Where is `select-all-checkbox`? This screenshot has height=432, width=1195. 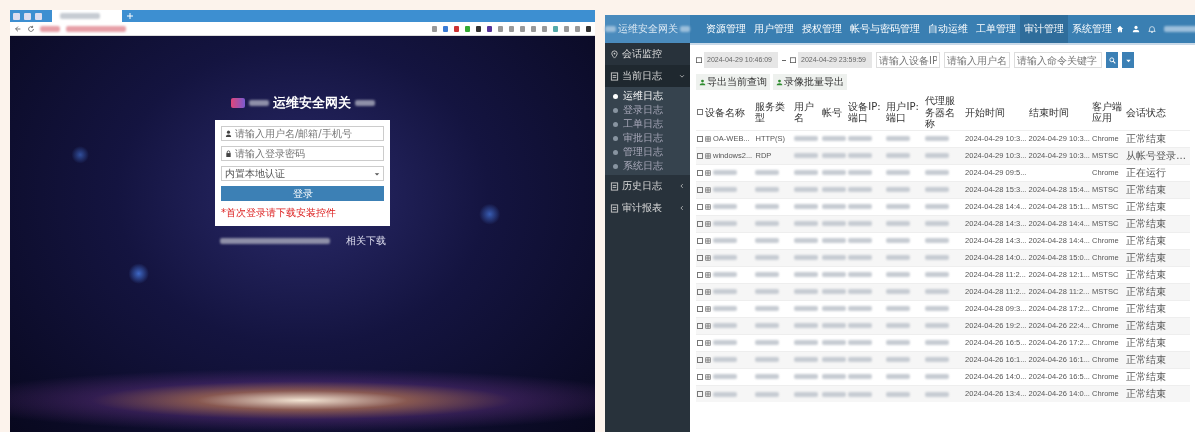 select-all-checkbox is located at coordinates (700, 111).